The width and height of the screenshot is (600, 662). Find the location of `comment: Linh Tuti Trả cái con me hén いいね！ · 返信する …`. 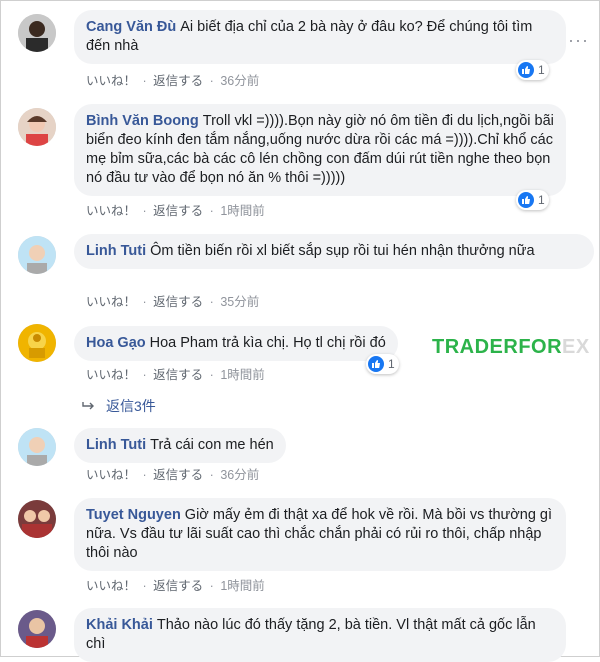

comment: Linh Tuti Trả cái con me hén いいね！ · 返信する … is located at coordinates (304, 456).